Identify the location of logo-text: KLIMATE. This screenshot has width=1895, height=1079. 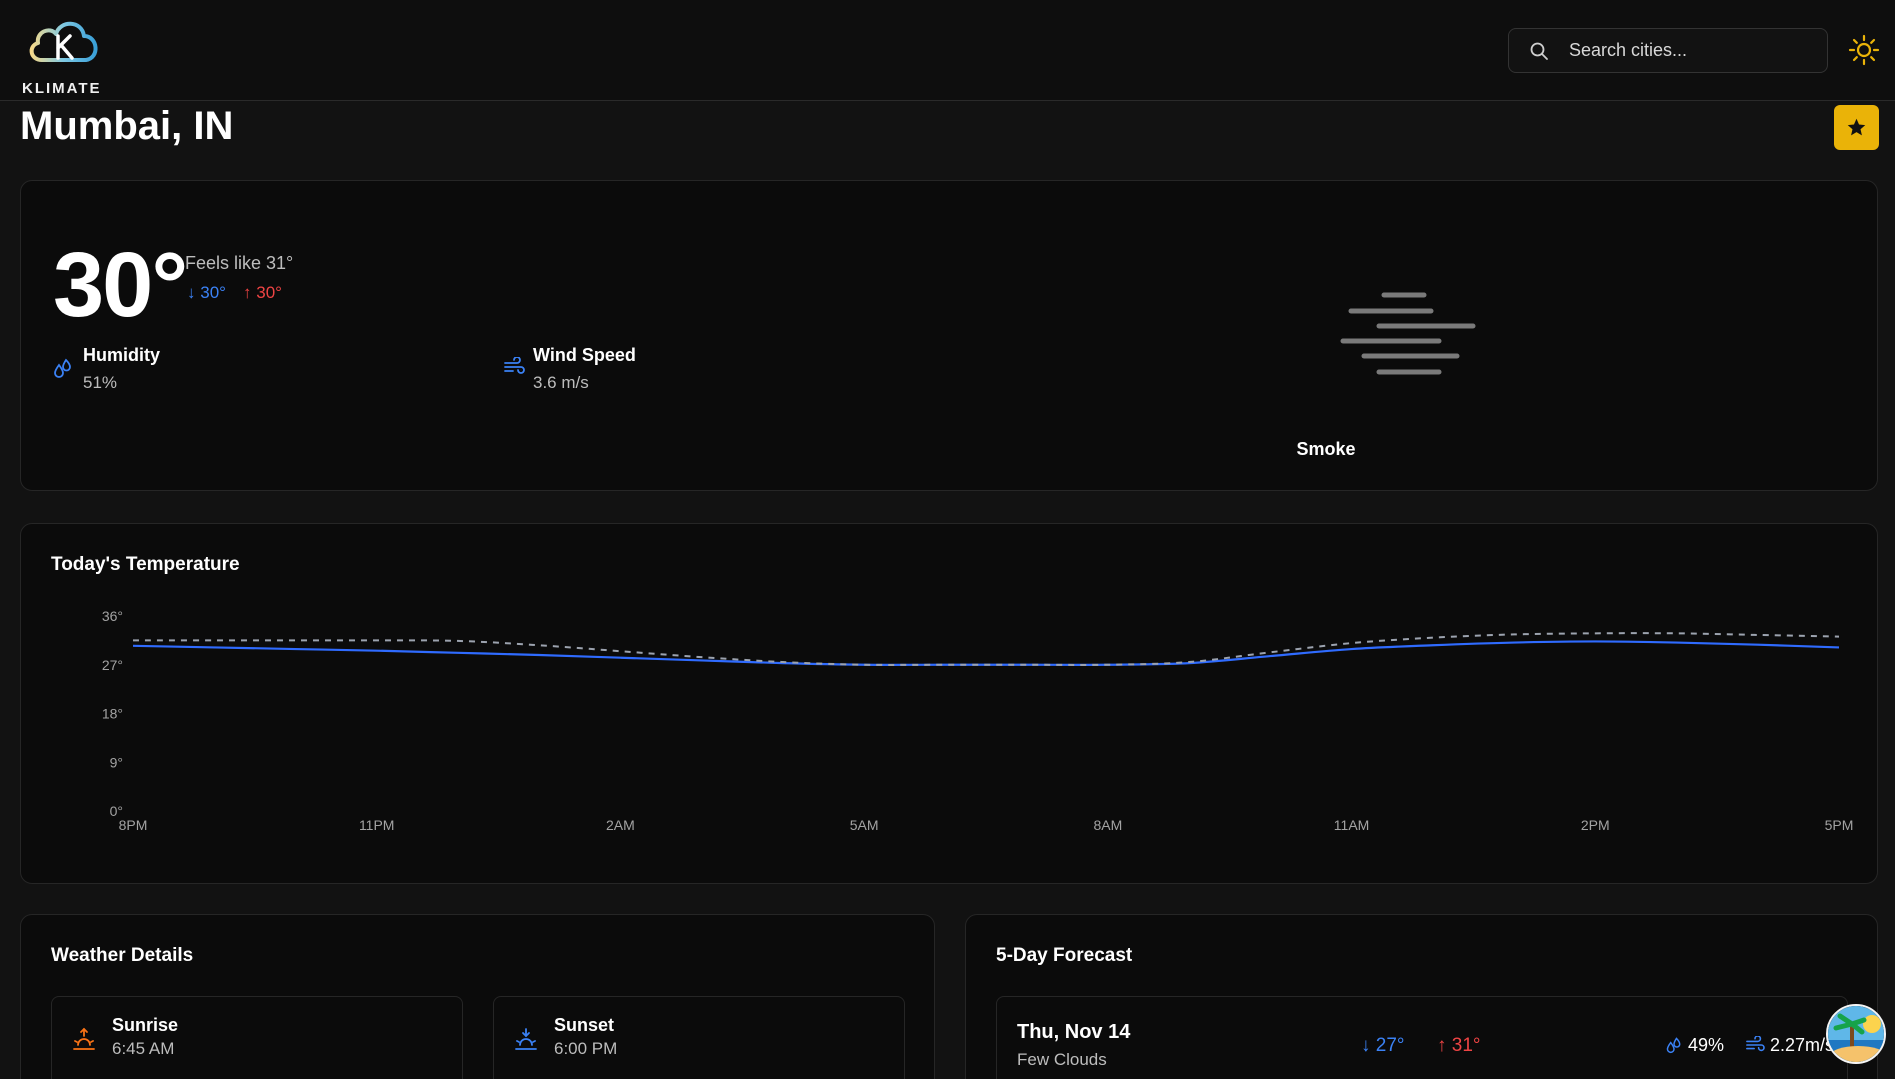
(62, 88).